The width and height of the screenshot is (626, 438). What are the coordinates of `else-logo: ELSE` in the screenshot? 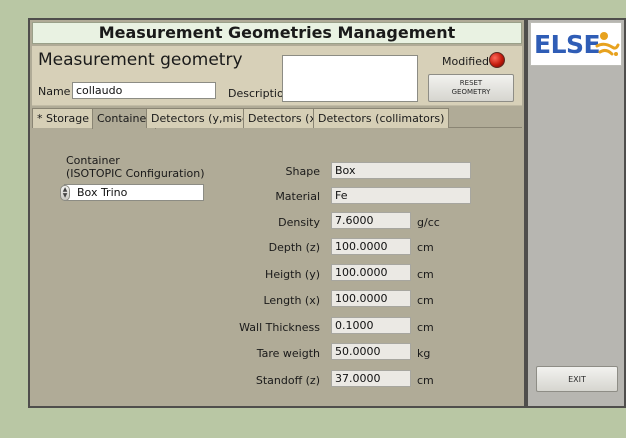 It's located at (567, 44).